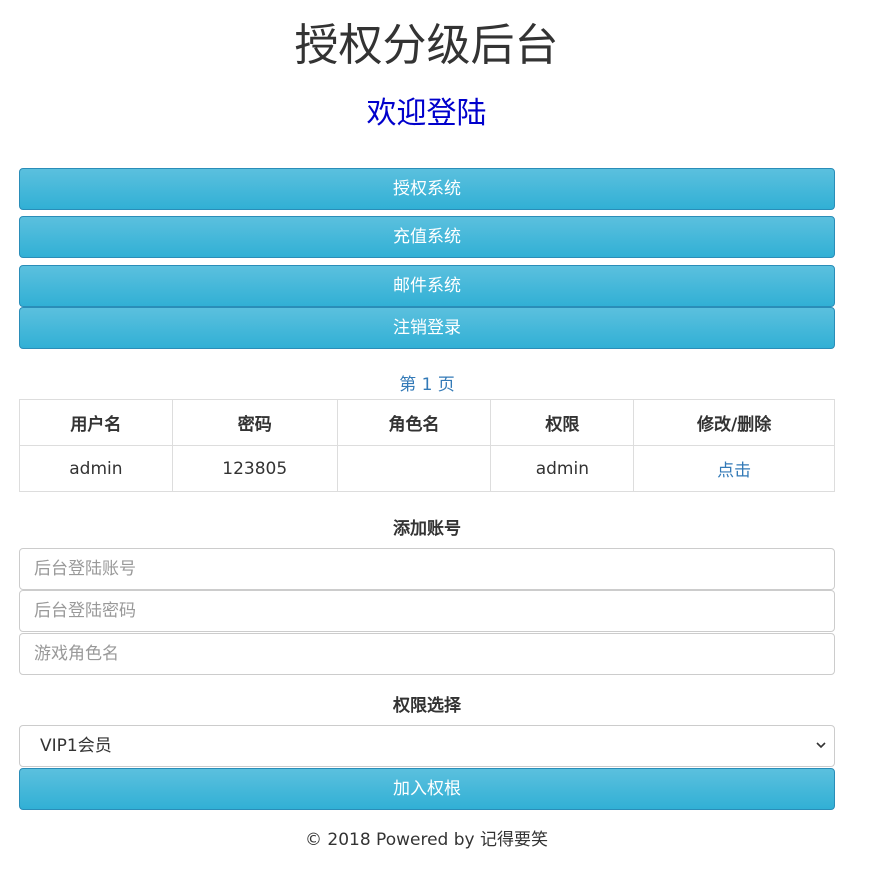  Describe the element at coordinates (562, 422) in the screenshot. I see `column-header-permission: 权限` at that location.